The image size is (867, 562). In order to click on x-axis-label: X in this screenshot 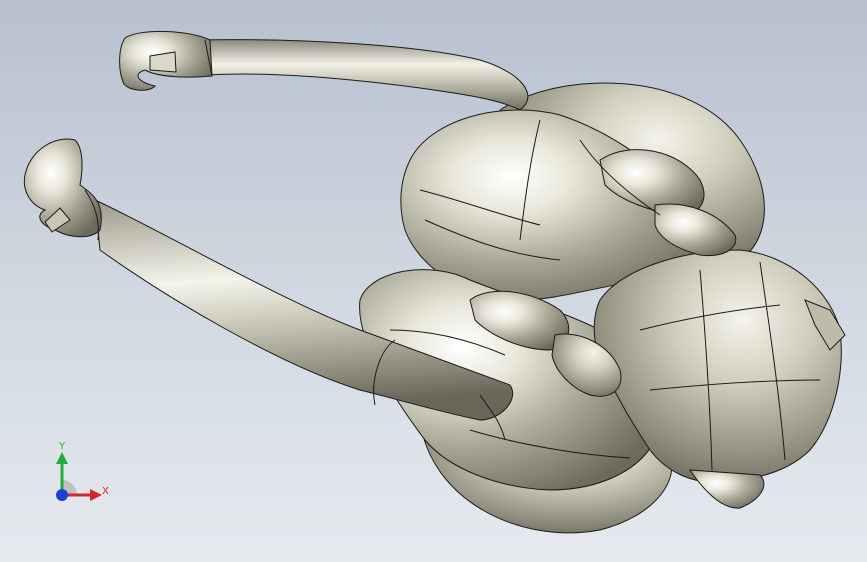, I will do `click(105, 491)`.